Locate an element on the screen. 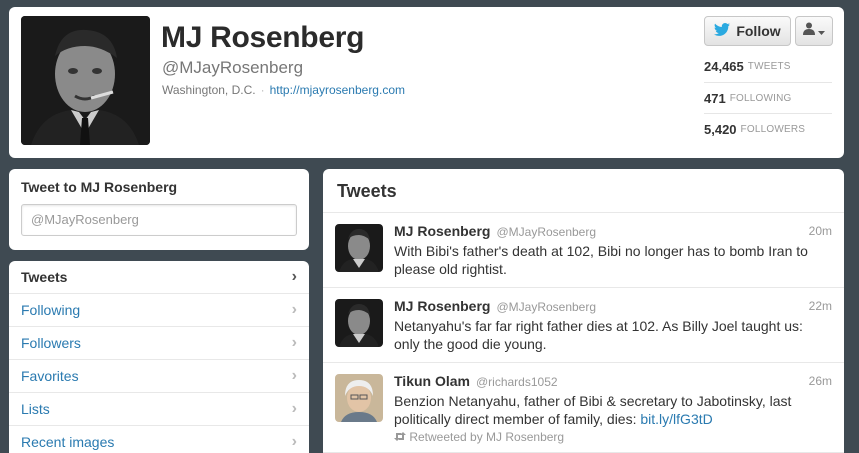  tweet-to-input: @MJayRosenberg is located at coordinates (159, 220).